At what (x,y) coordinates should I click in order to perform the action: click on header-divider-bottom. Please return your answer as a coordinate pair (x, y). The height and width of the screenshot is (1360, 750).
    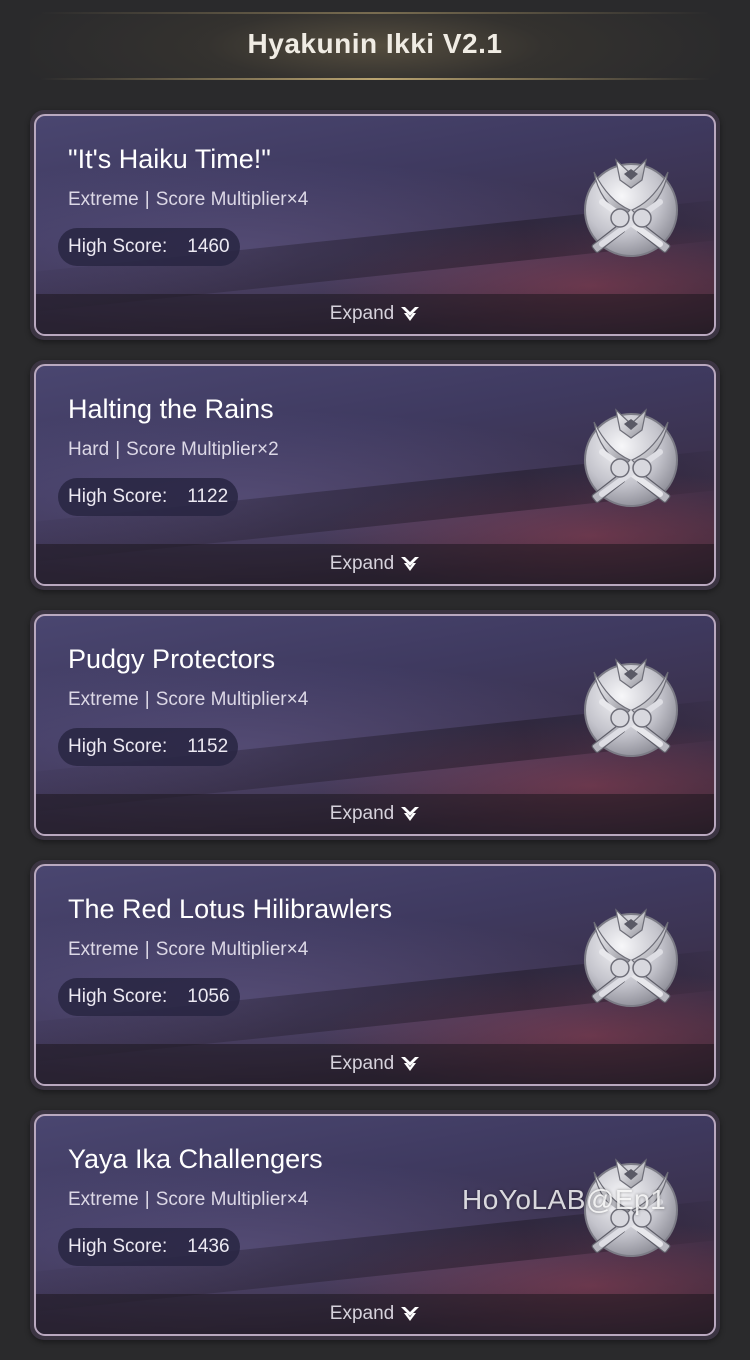
    Looking at the image, I should click on (375, 79).